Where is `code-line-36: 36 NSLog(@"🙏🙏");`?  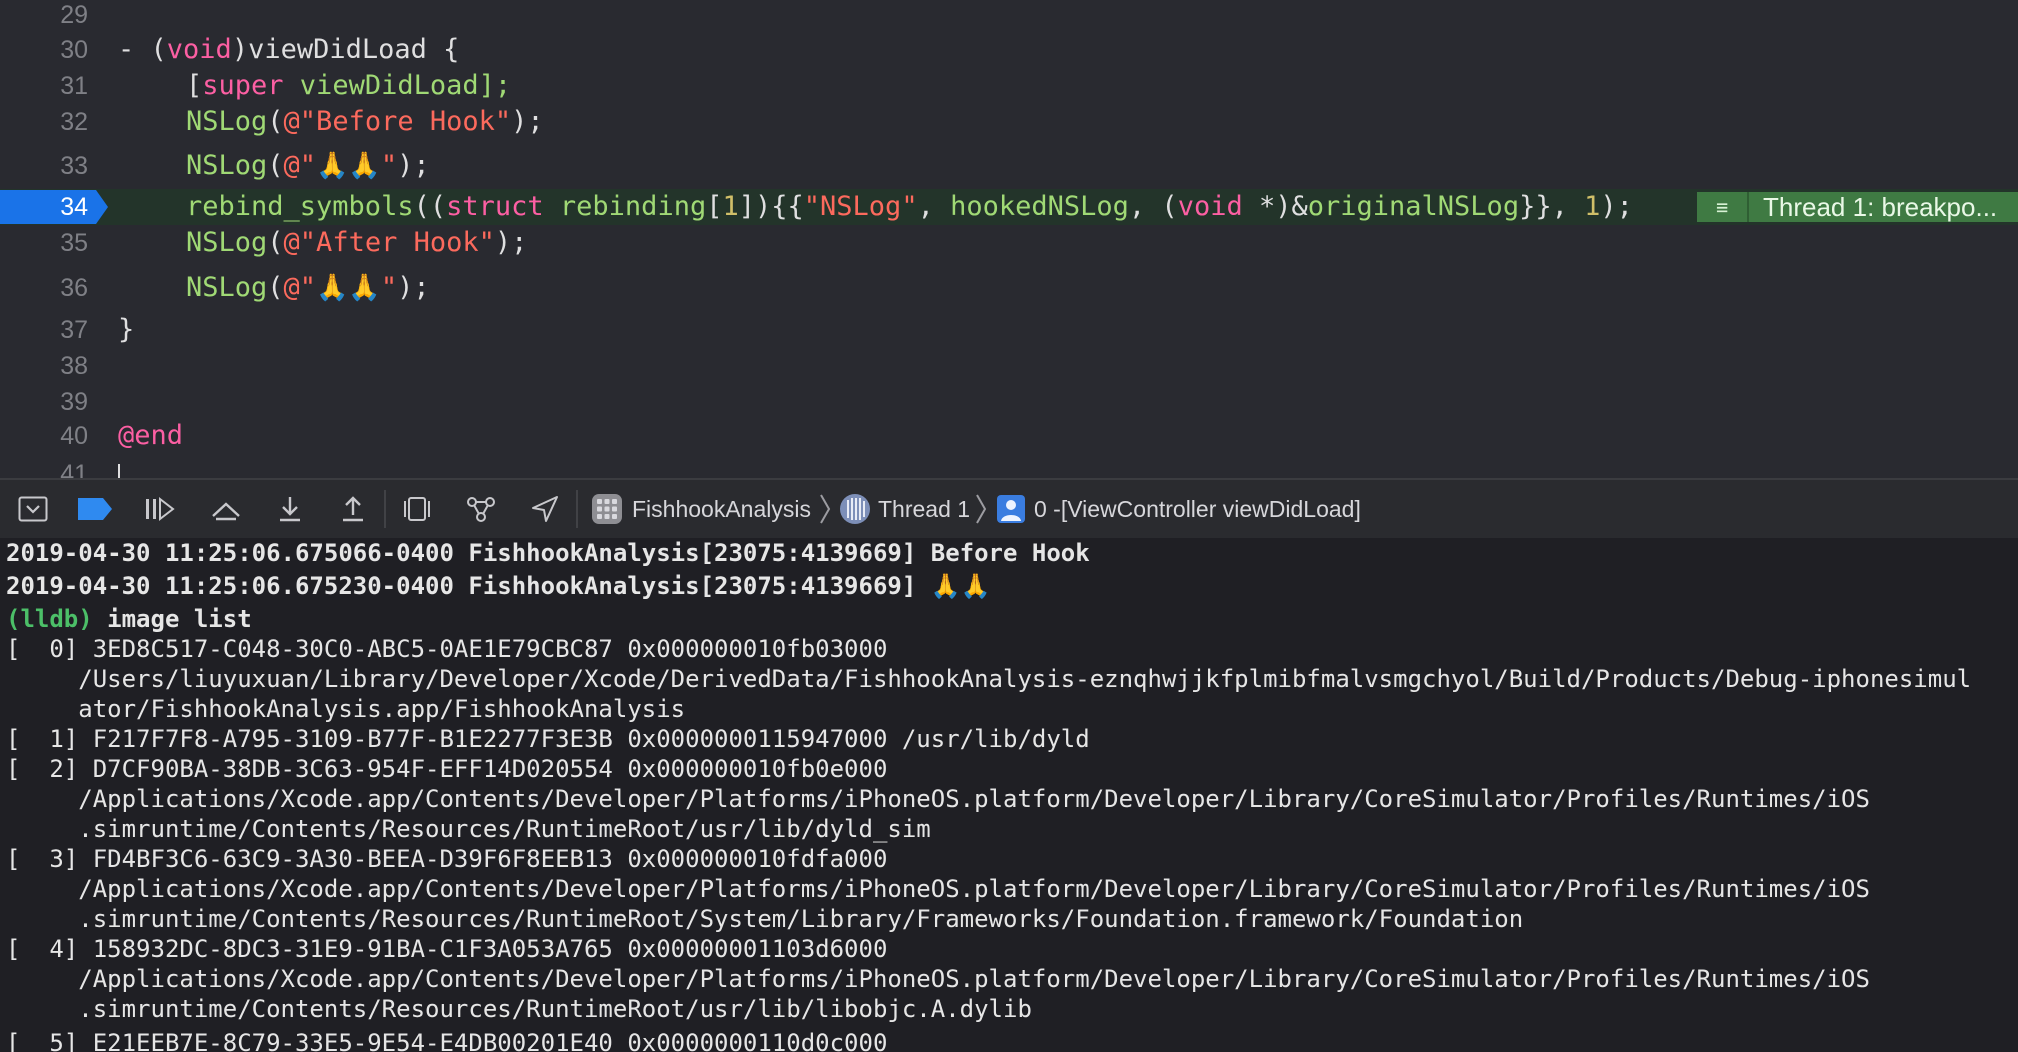
code-line-36: 36 NSLog(@"🙏🙏"); is located at coordinates (1009, 288).